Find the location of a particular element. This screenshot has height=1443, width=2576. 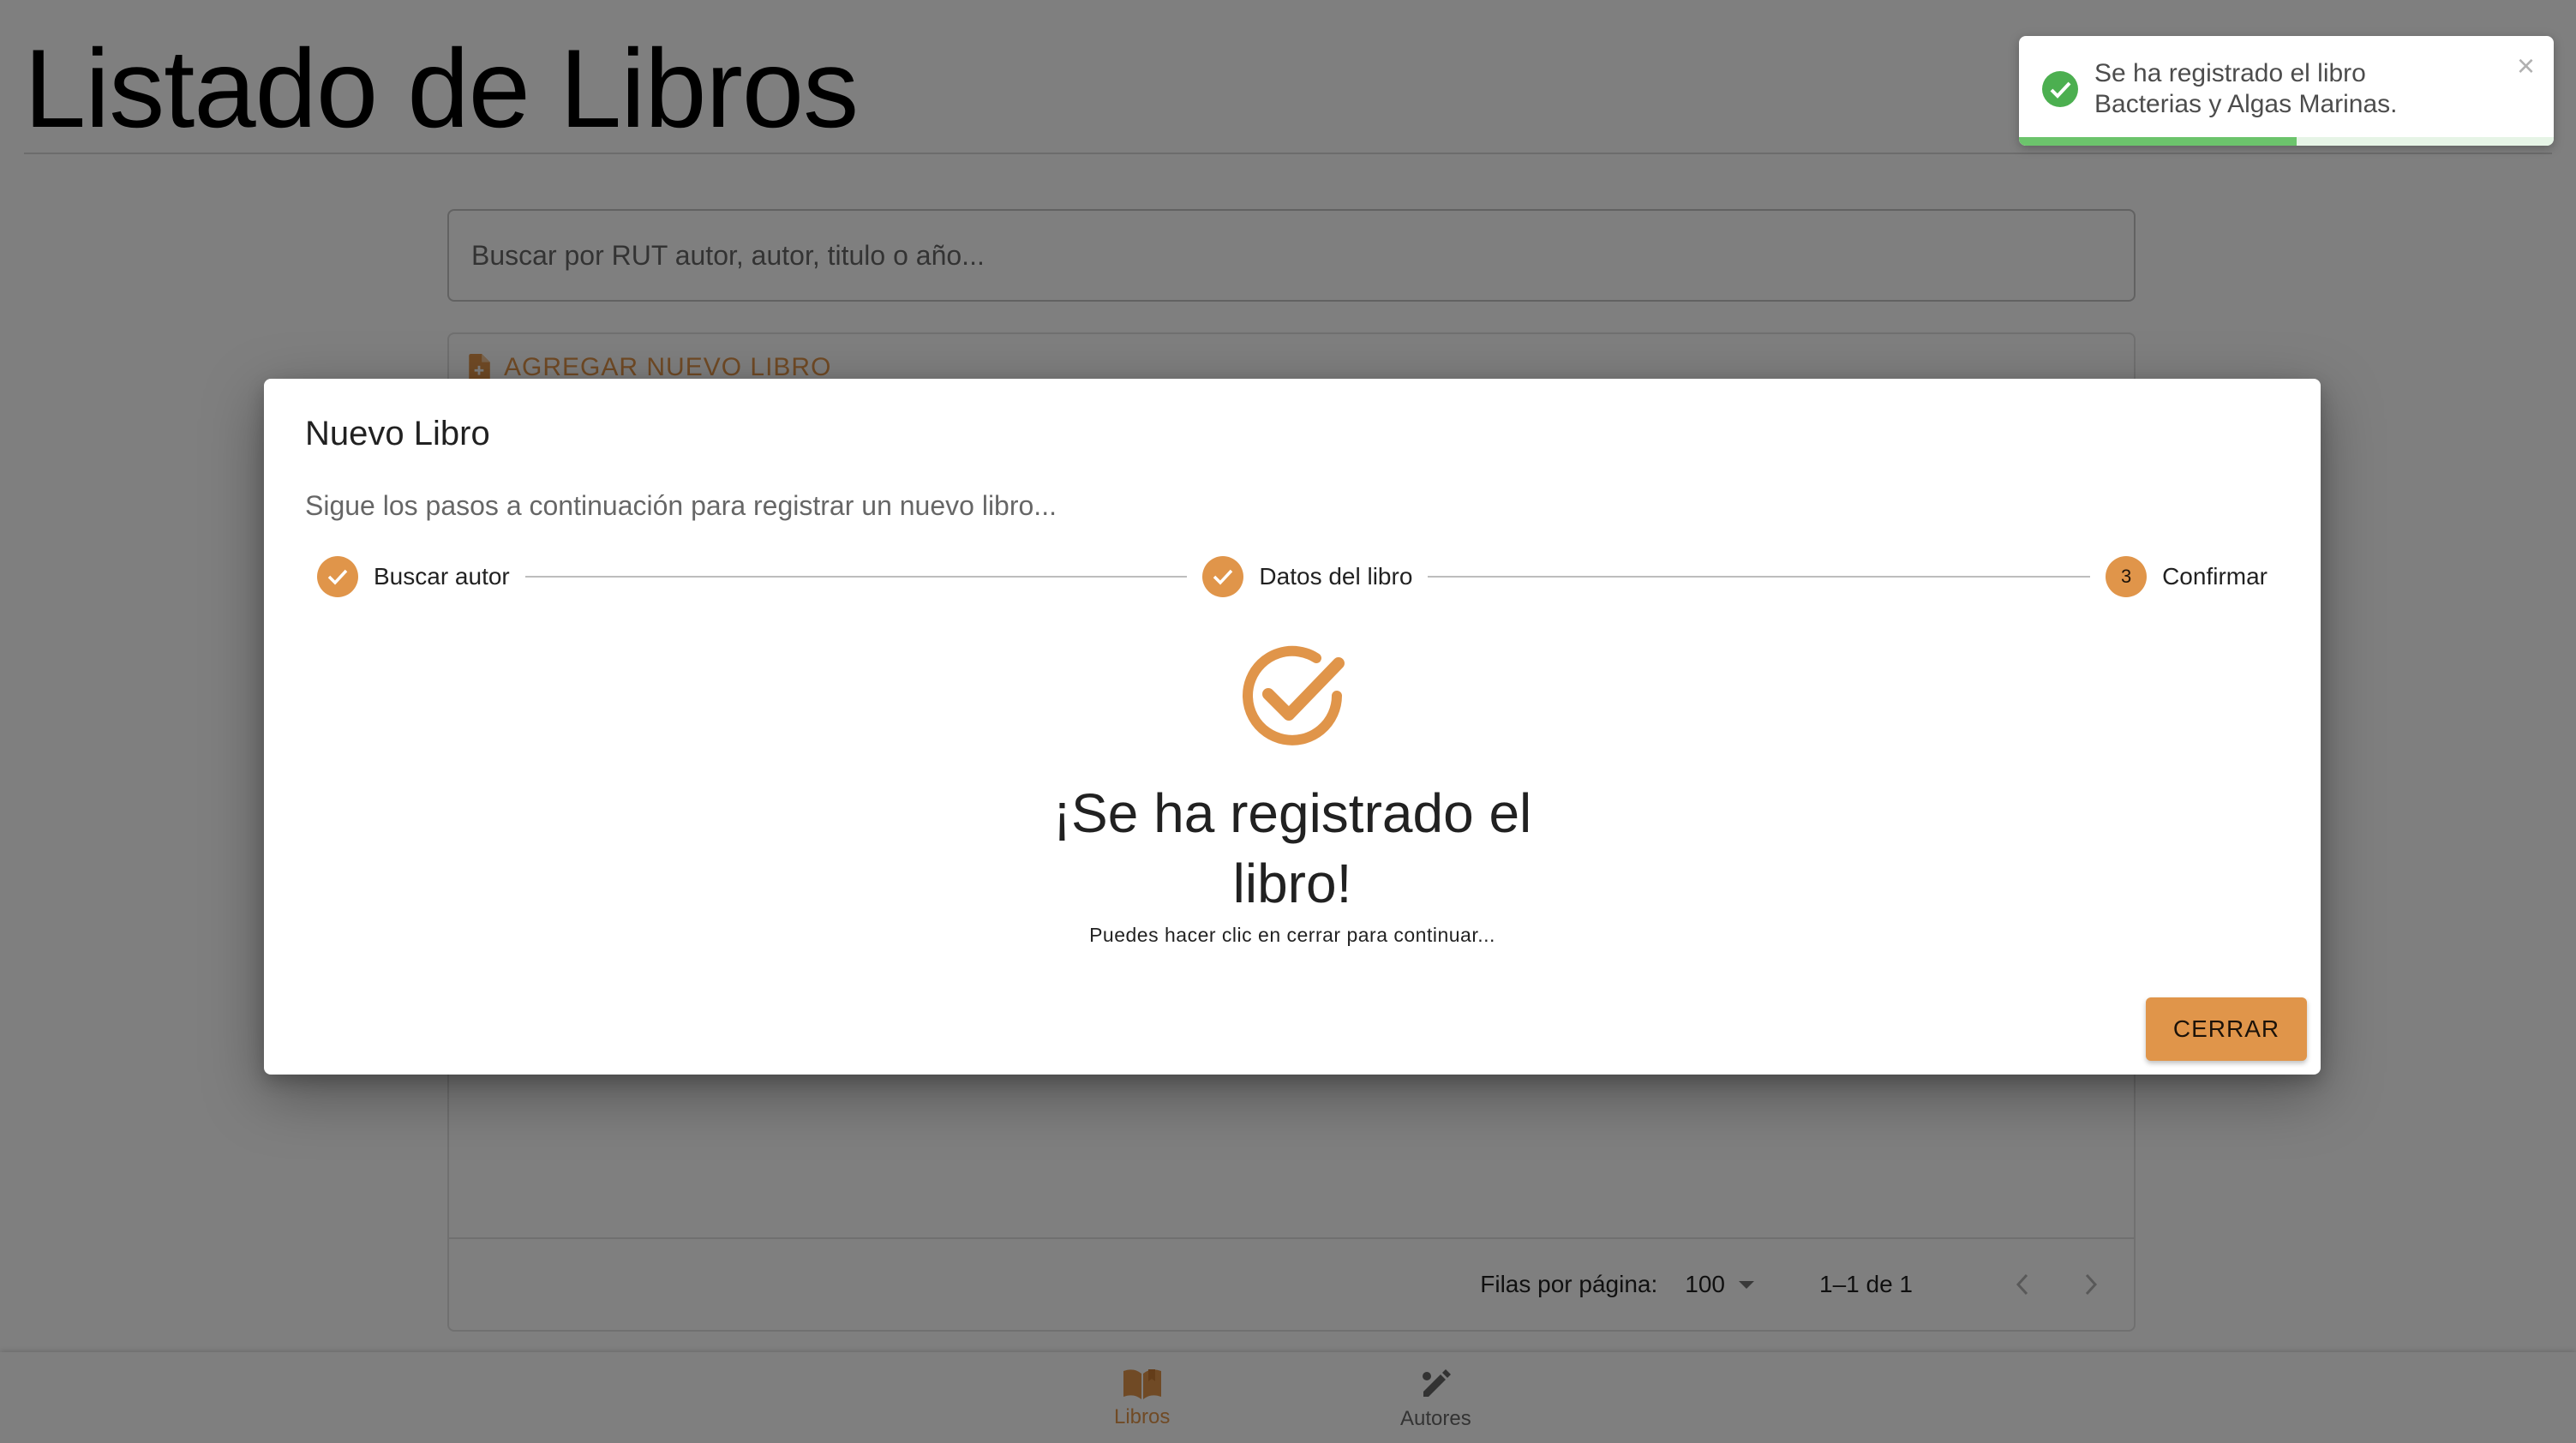

dialog-title: Nuevo Libro is located at coordinates (397, 433).